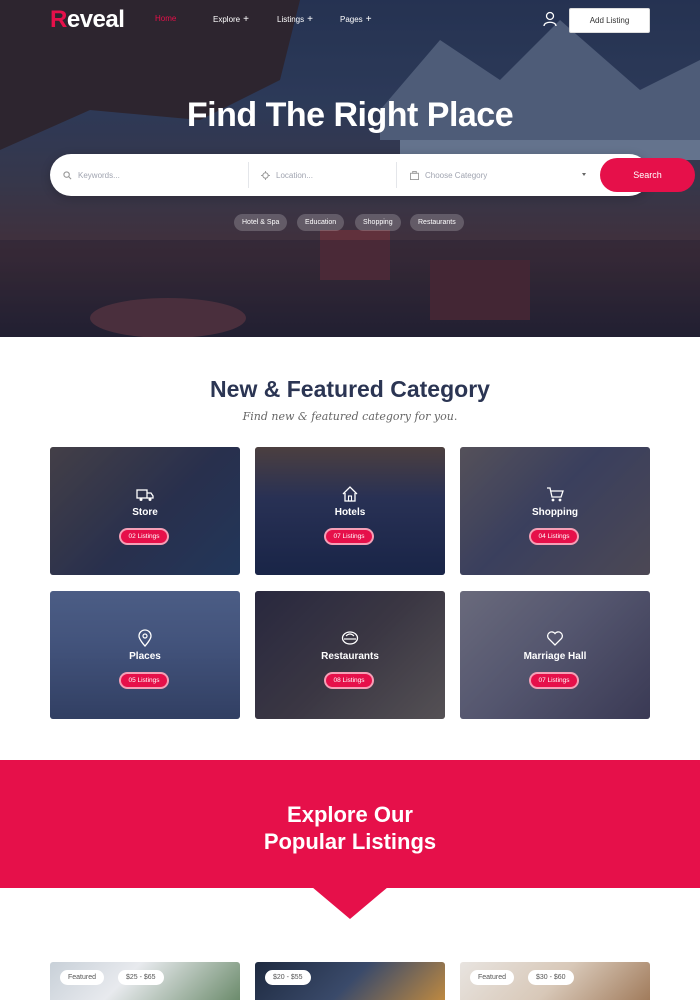 Image resolution: width=700 pixels, height=1000 pixels. Describe the element at coordinates (67, 174) in the screenshot. I see `search-icon` at that location.